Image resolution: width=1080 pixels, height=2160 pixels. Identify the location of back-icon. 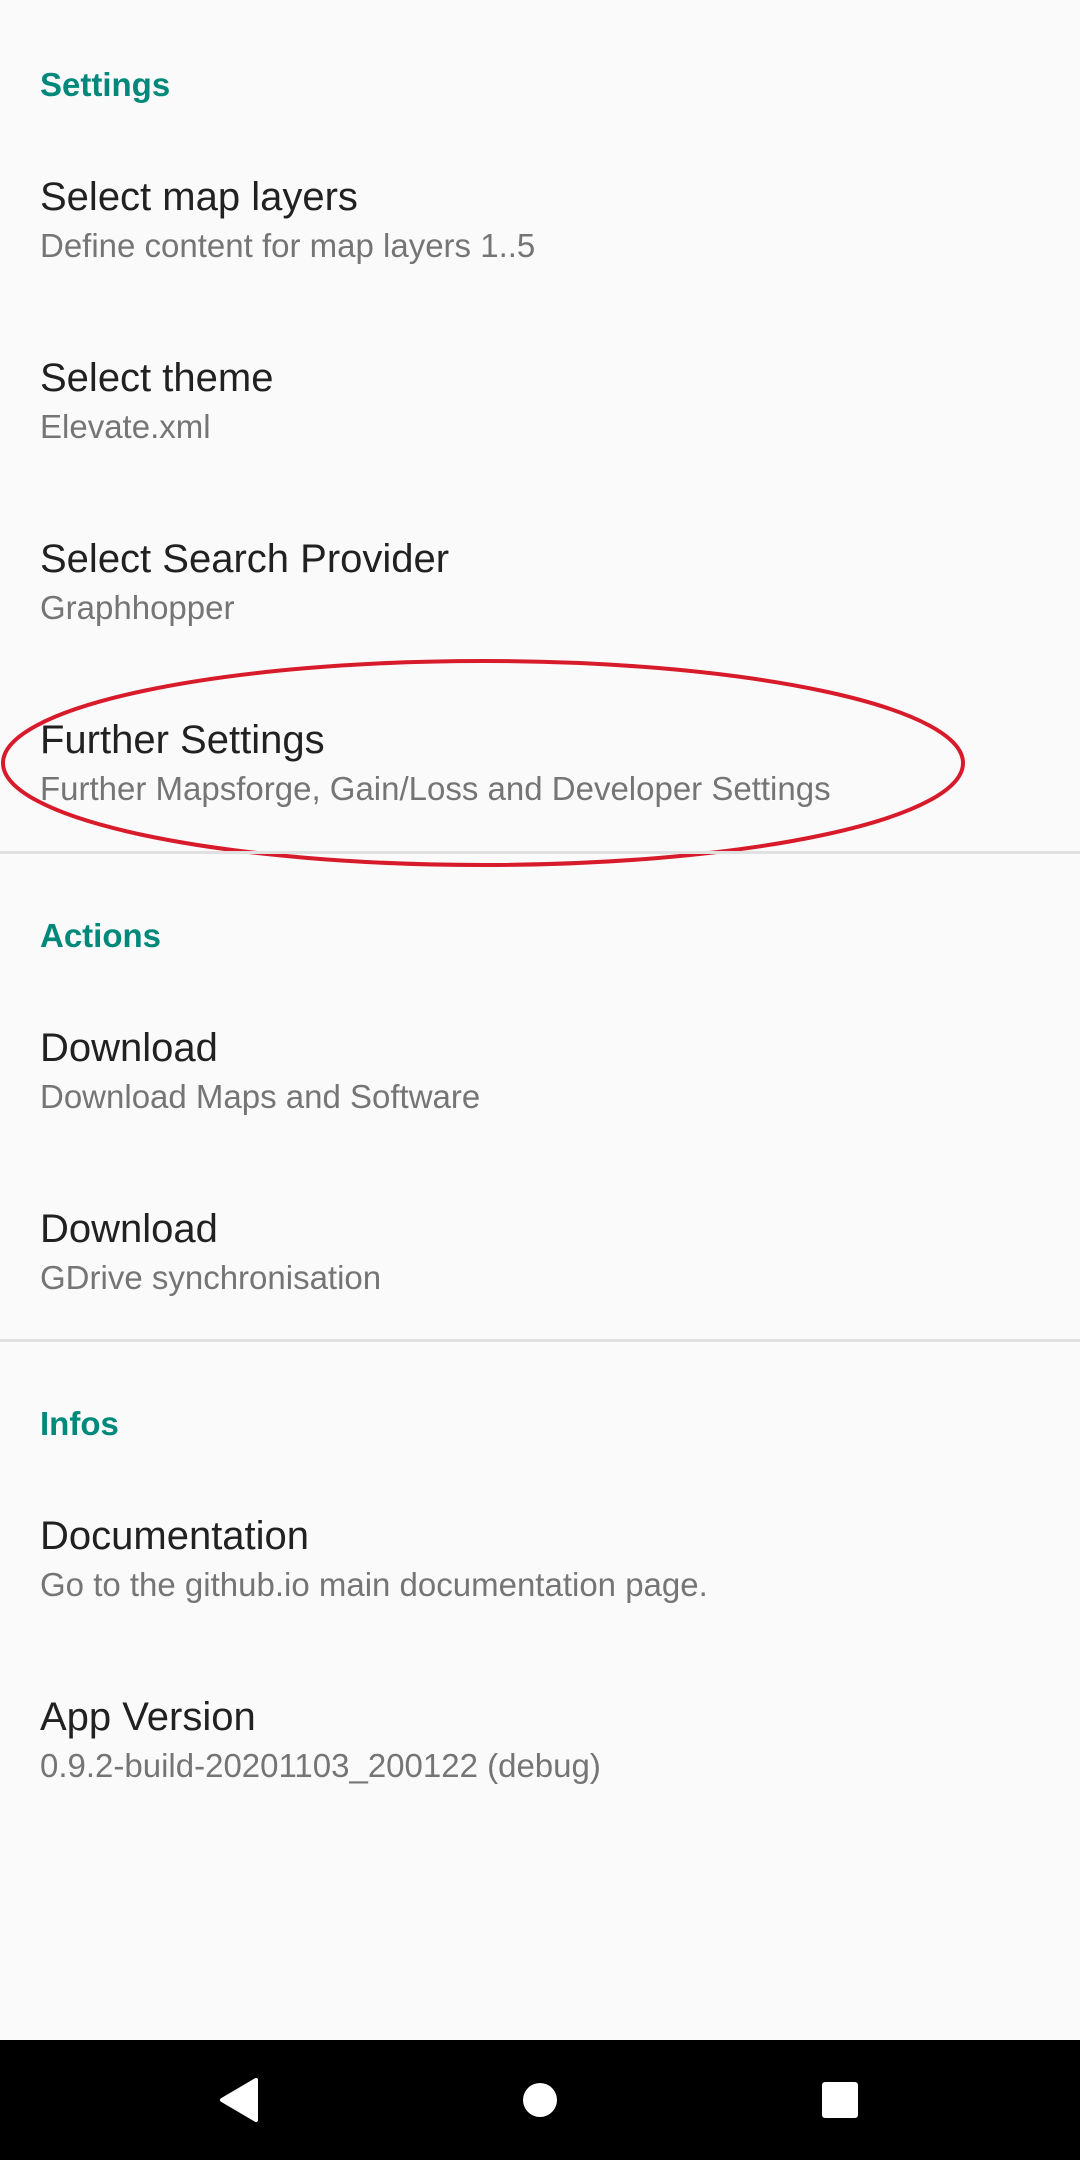
(239, 2100).